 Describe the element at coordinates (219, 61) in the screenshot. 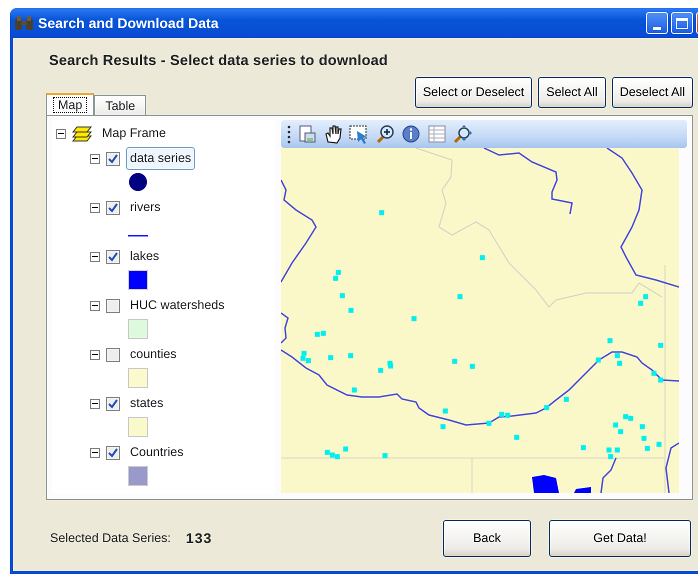

I see `heading: Search Results - Select data series to download` at that location.